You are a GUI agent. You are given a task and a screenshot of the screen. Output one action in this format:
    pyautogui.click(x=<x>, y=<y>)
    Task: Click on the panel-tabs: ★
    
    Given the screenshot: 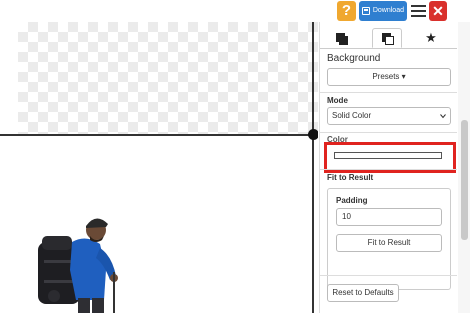 What is the action you would take?
    pyautogui.click(x=388, y=38)
    